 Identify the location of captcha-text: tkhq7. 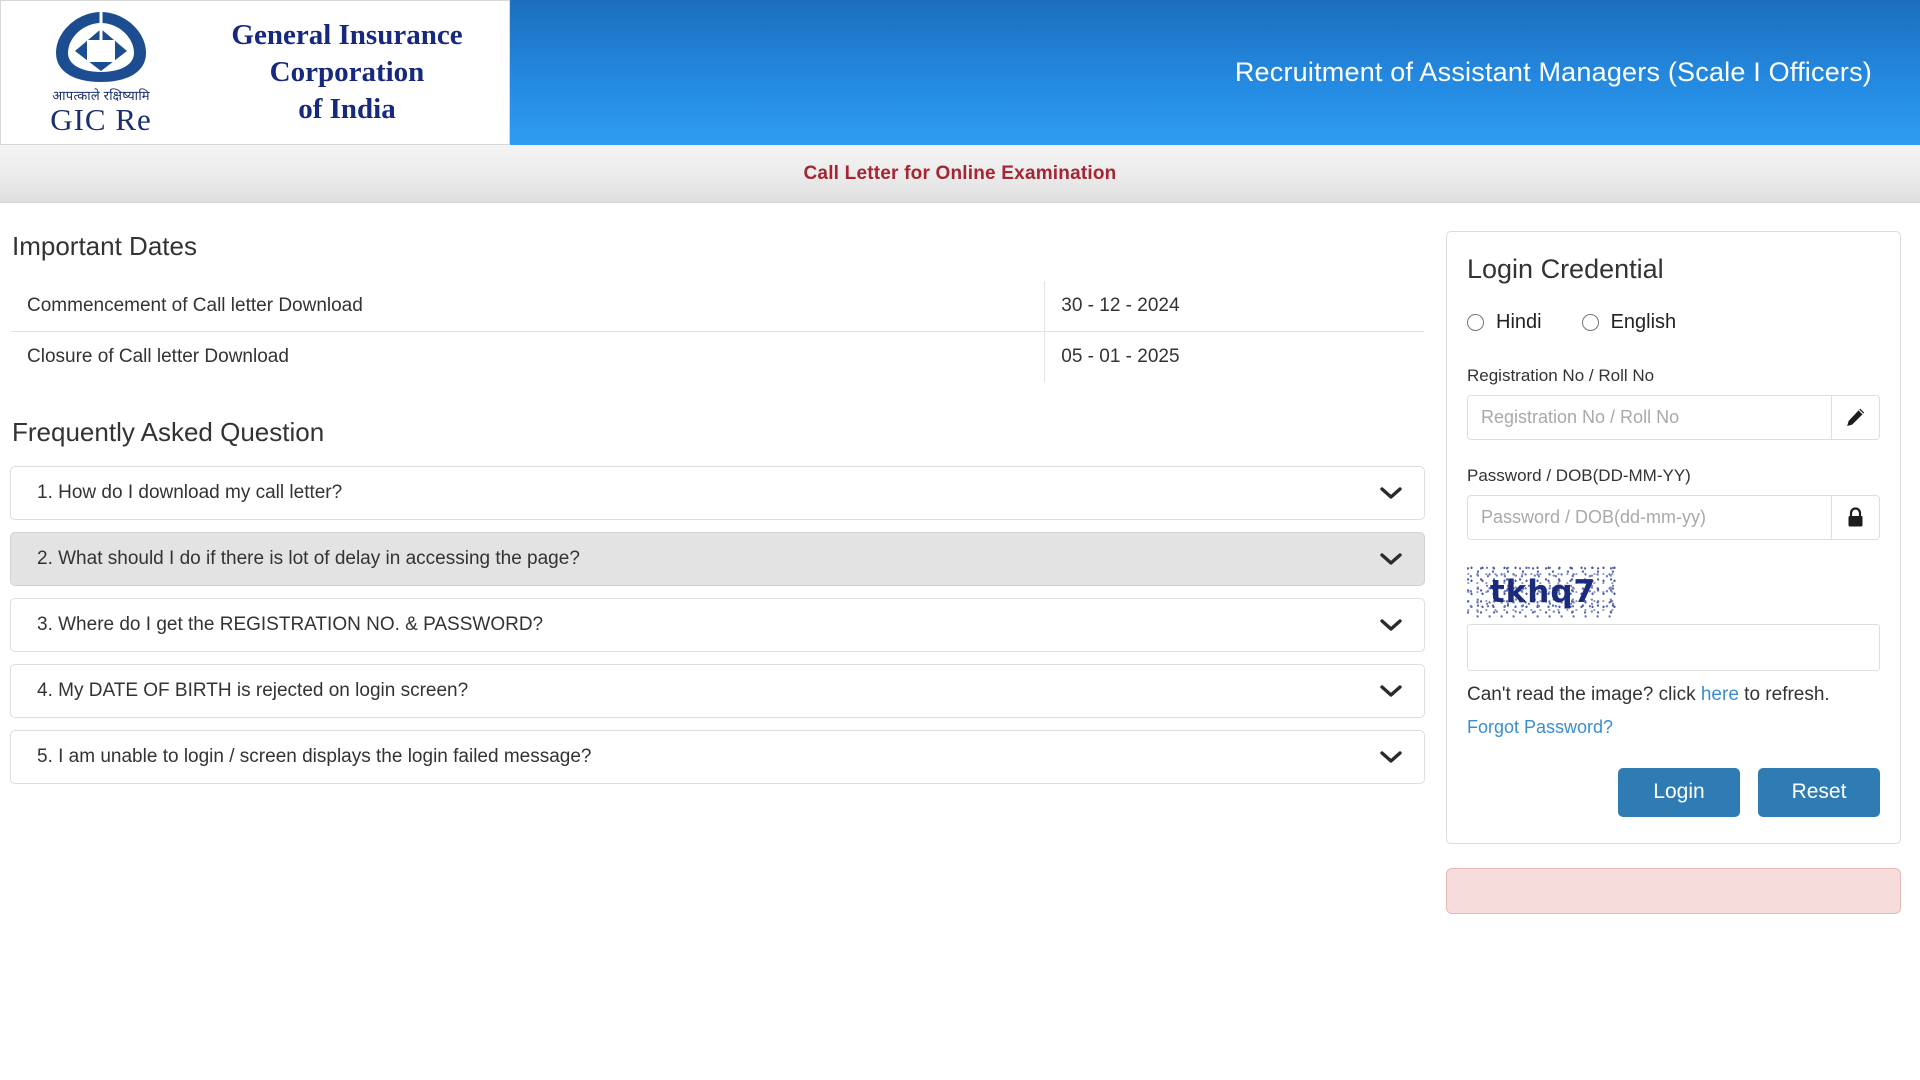
(1543, 592).